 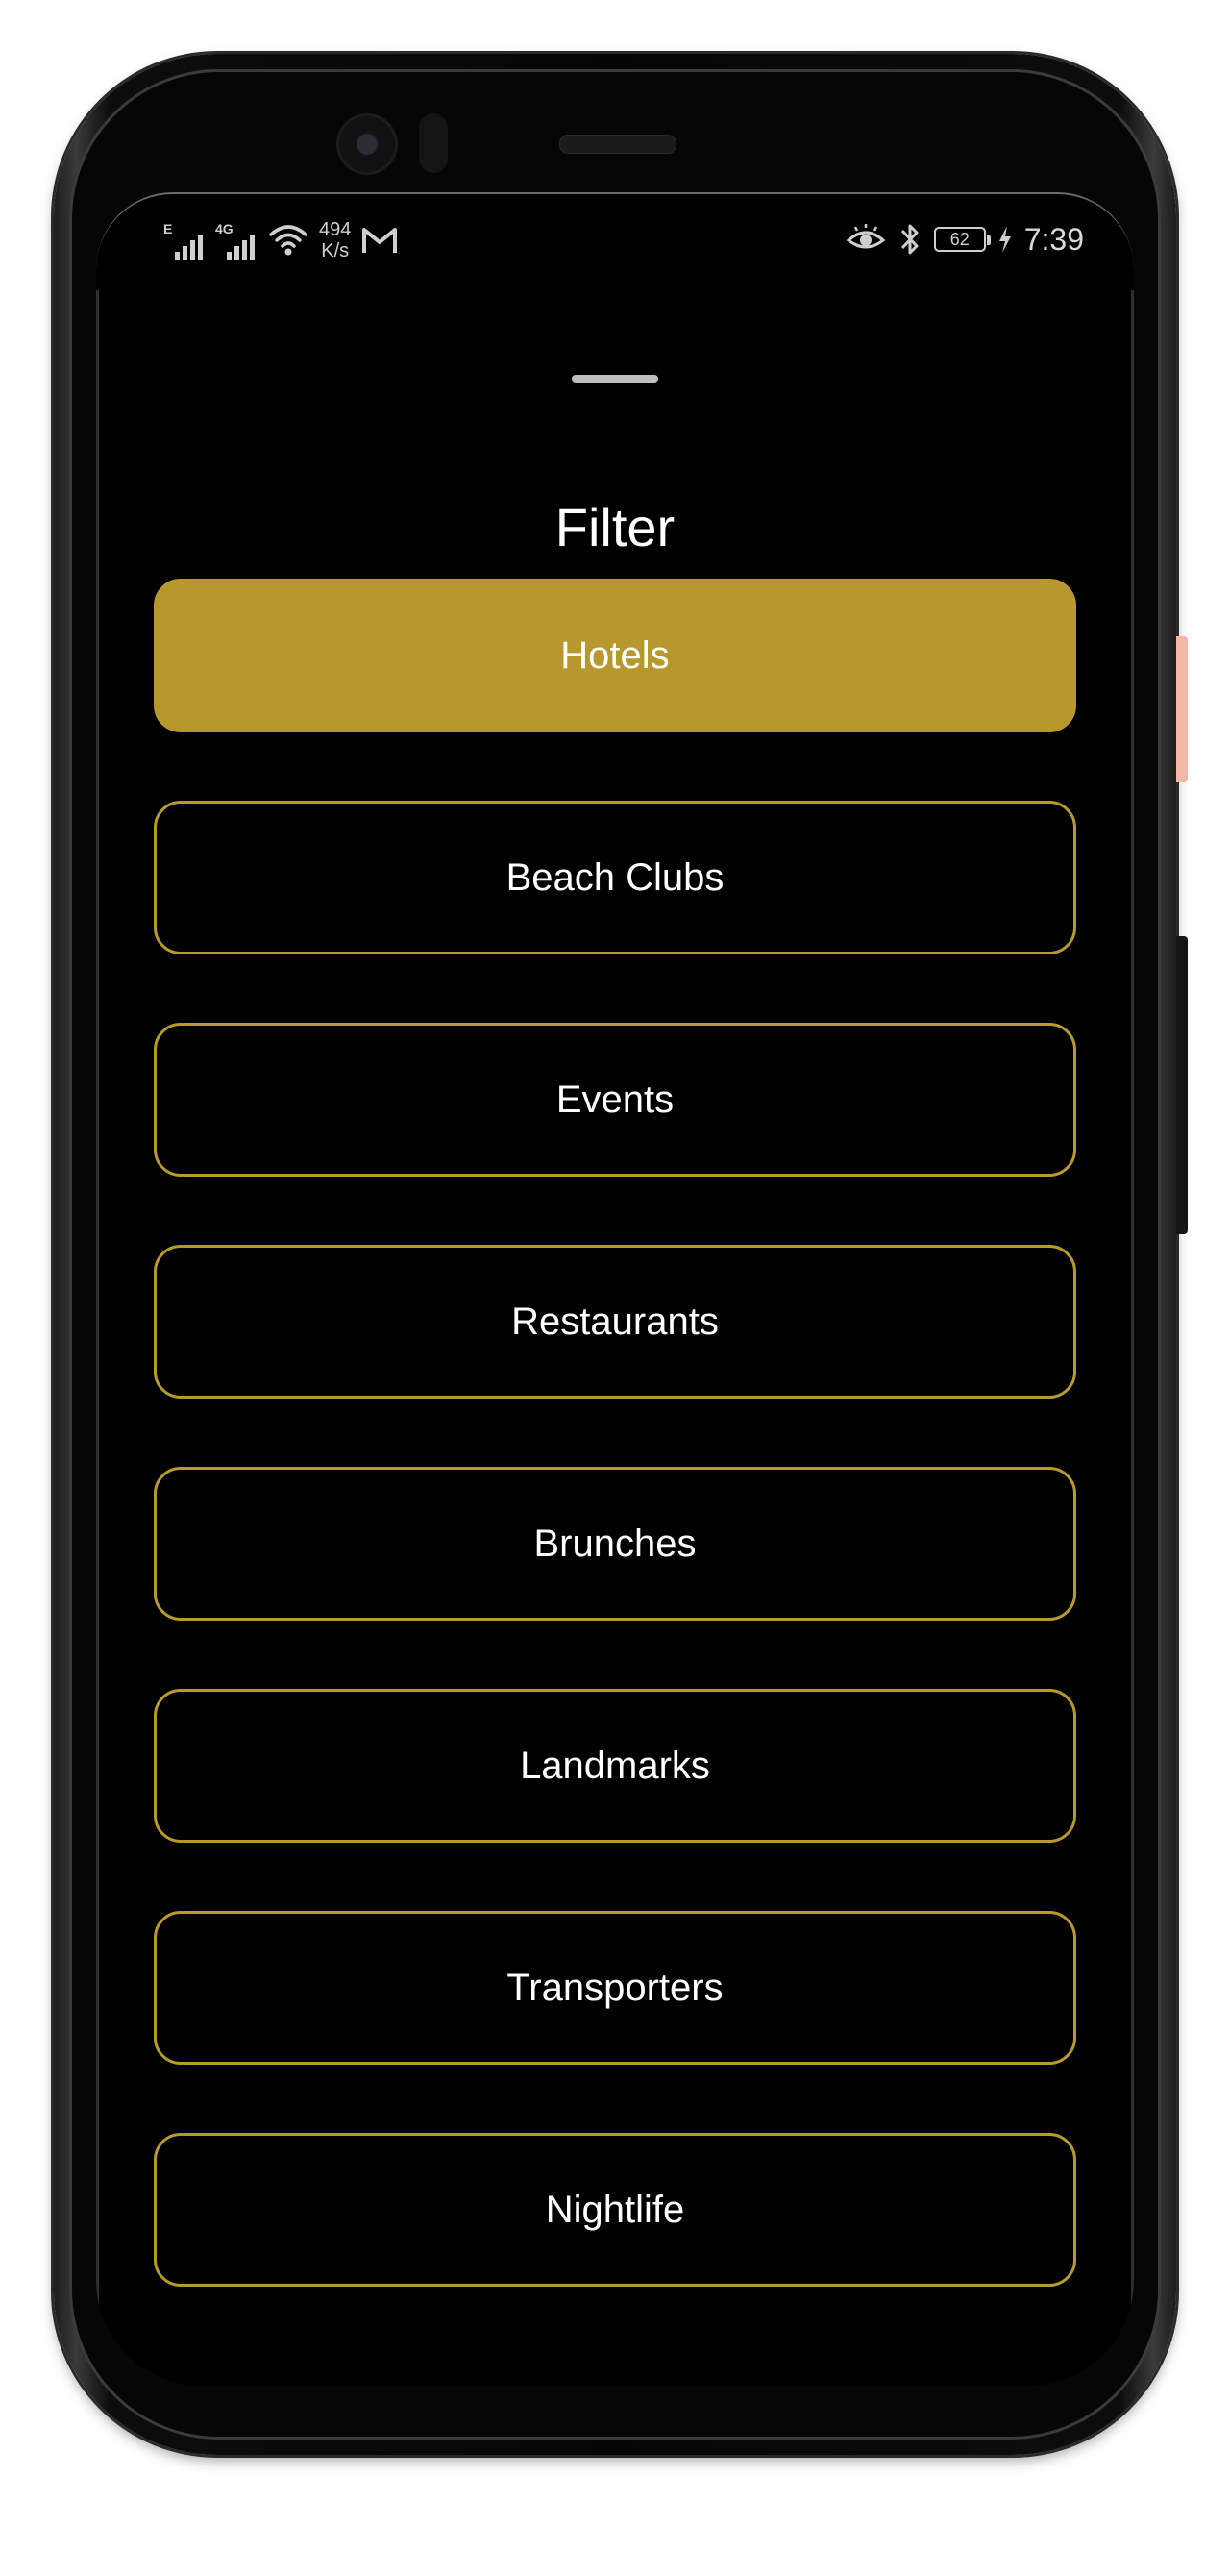 What do you see at coordinates (615, 1100) in the screenshot?
I see `filter-button-events: Events` at bounding box center [615, 1100].